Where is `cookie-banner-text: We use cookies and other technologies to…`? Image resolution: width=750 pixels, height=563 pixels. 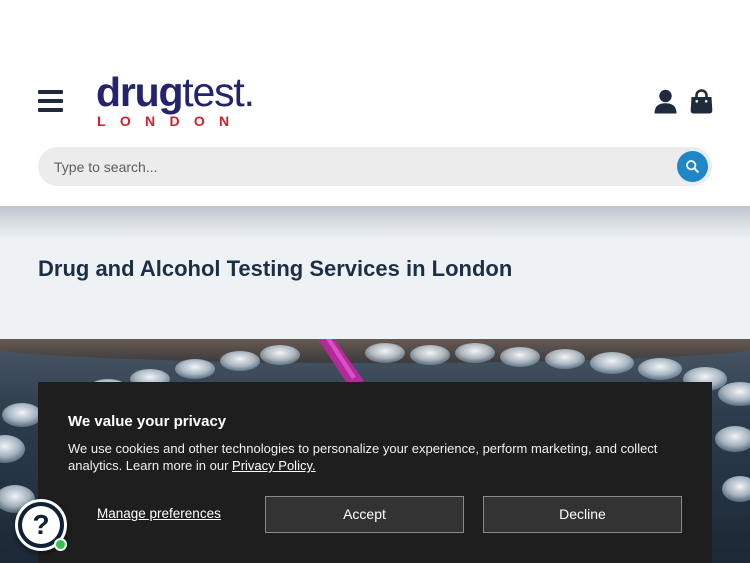
cookie-banner-text: We use cookies and other technologies to… is located at coordinates (363, 457).